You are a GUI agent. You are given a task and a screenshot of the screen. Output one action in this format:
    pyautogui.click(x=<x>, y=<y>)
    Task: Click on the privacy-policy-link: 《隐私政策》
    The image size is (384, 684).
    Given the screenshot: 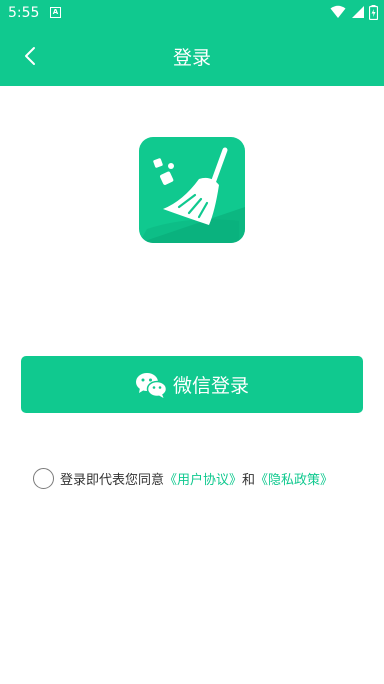 What is the action you would take?
    pyautogui.click(x=294, y=478)
    